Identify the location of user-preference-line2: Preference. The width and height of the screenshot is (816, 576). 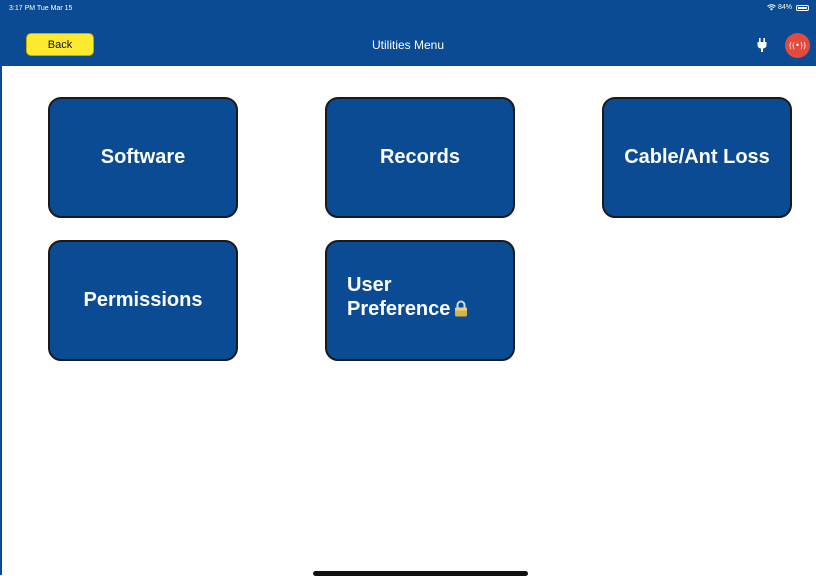
(407, 310).